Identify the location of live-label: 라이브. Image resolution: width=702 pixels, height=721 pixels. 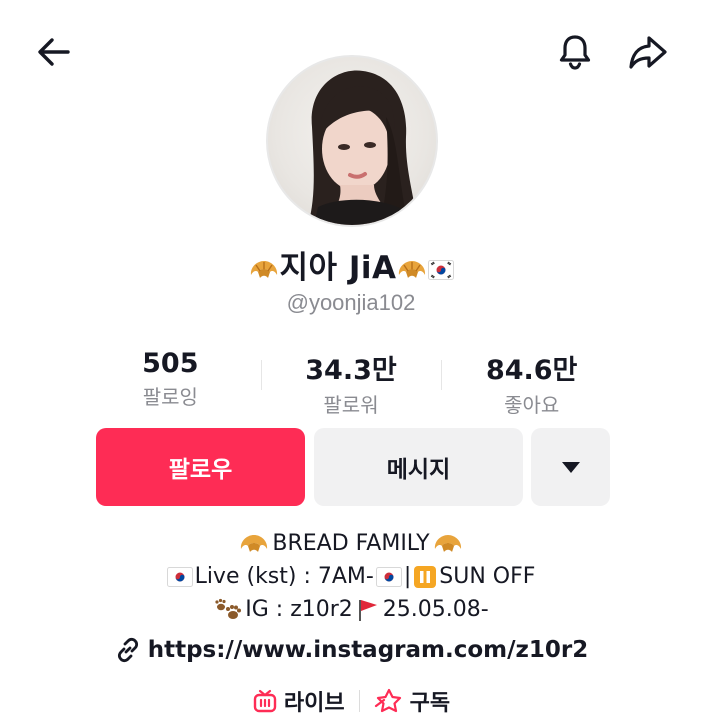
(314, 703).